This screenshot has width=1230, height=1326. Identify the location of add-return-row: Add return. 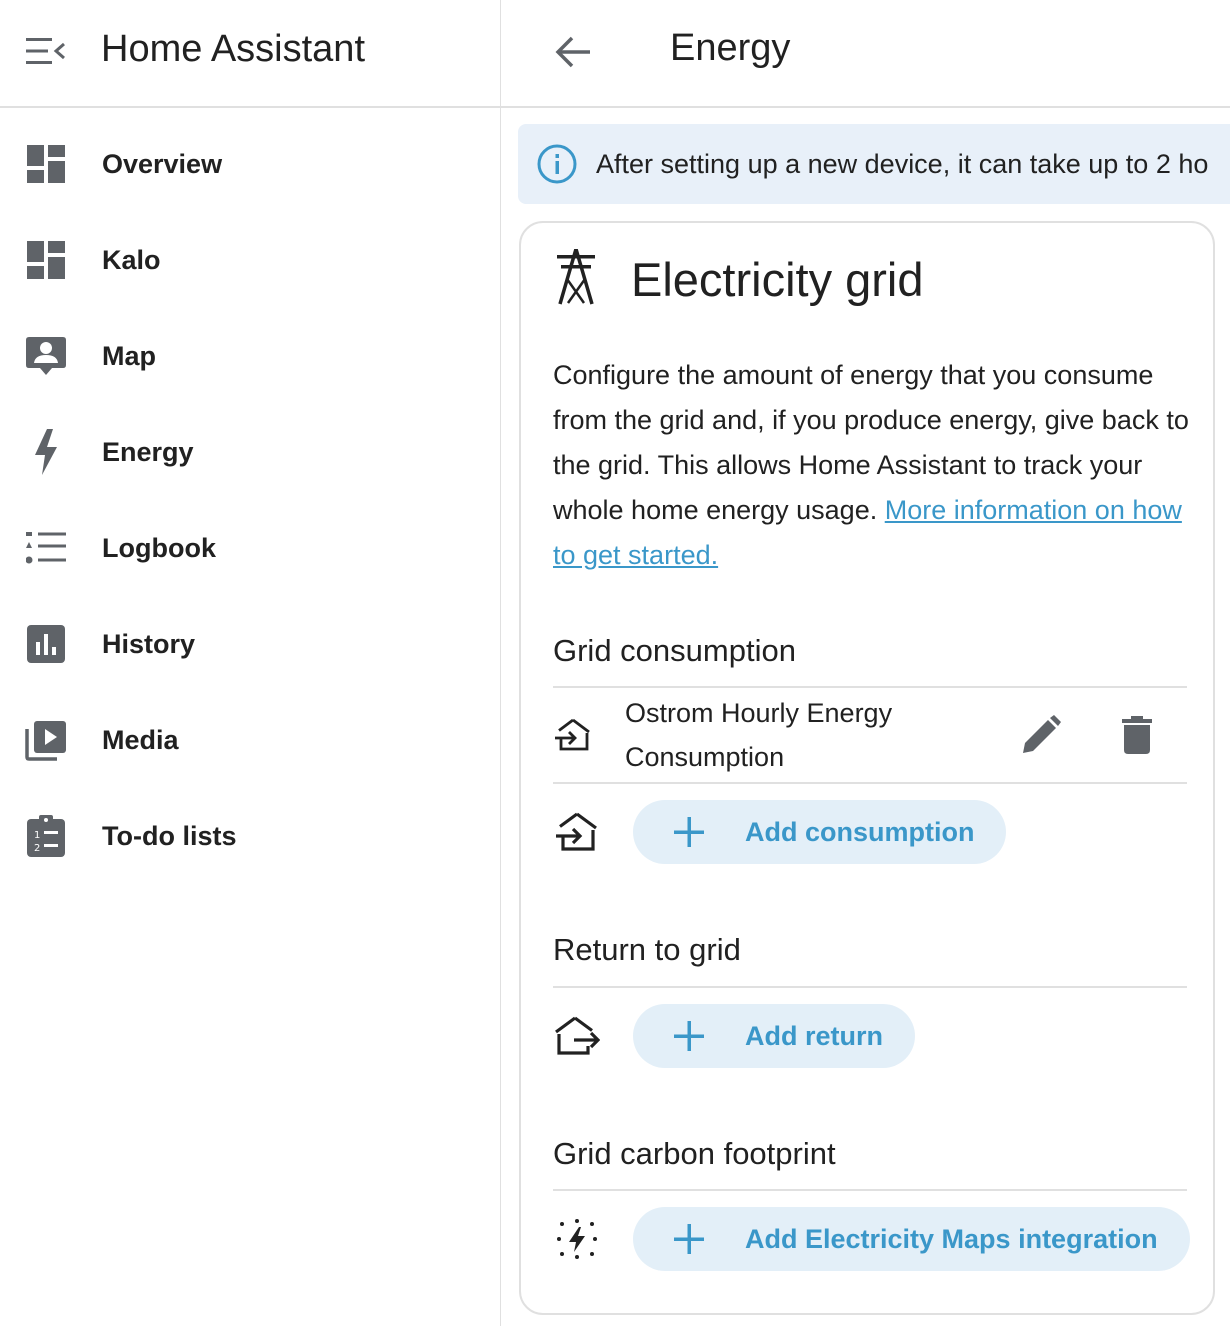
(734, 1036).